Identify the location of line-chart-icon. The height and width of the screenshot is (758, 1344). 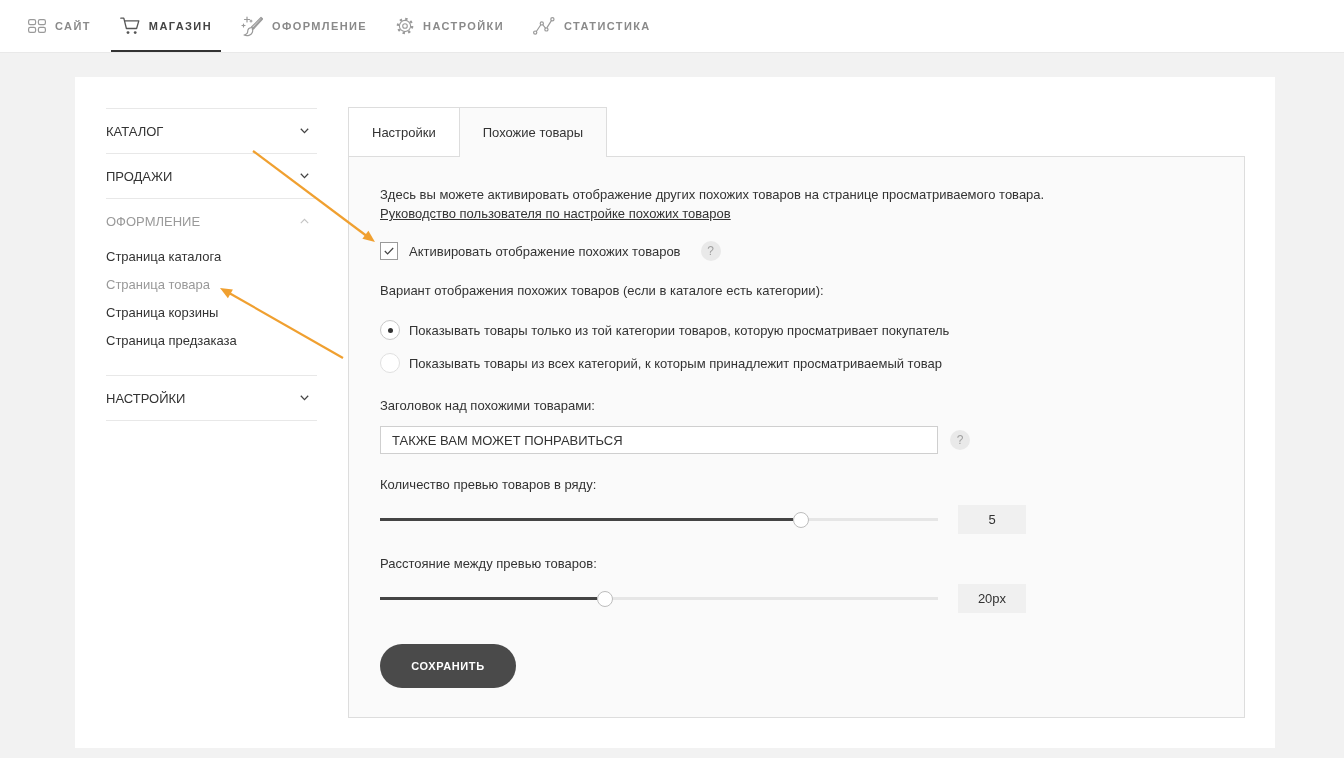
(544, 26).